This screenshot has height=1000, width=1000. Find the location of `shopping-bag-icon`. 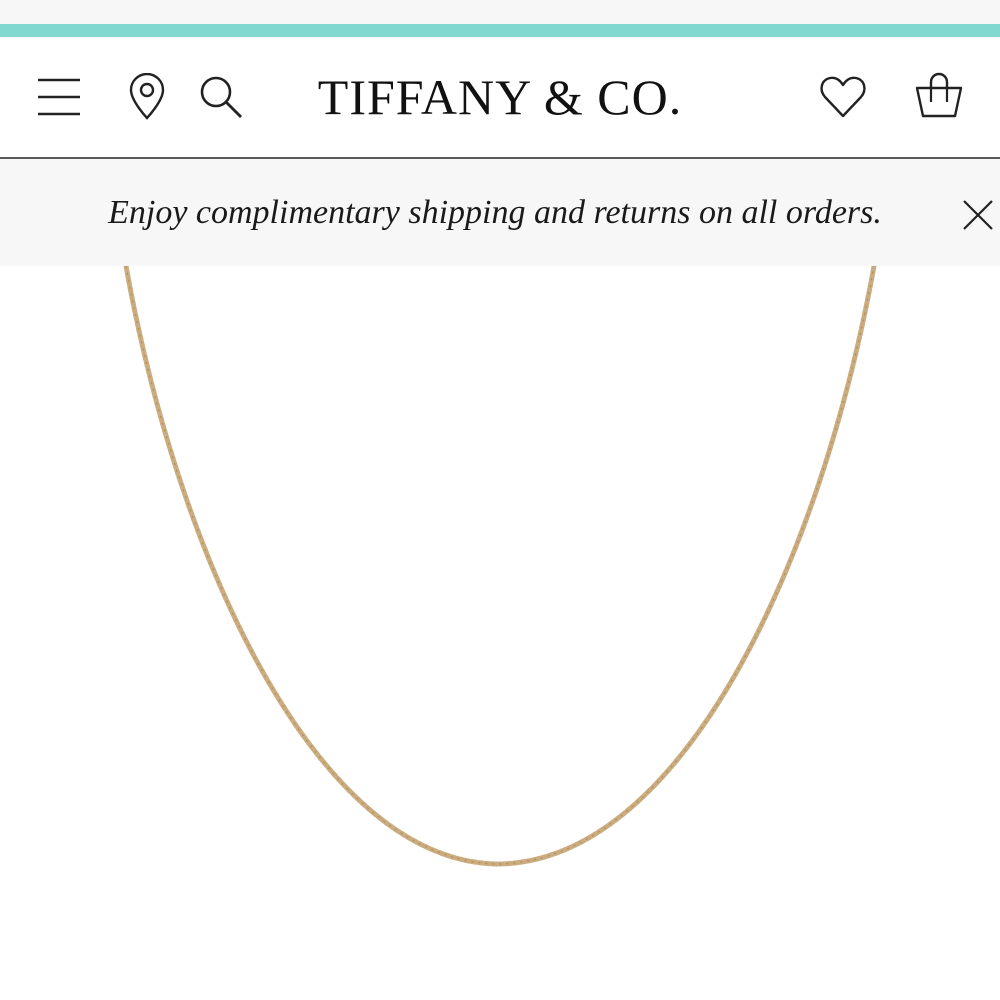

shopping-bag-icon is located at coordinates (939, 95).